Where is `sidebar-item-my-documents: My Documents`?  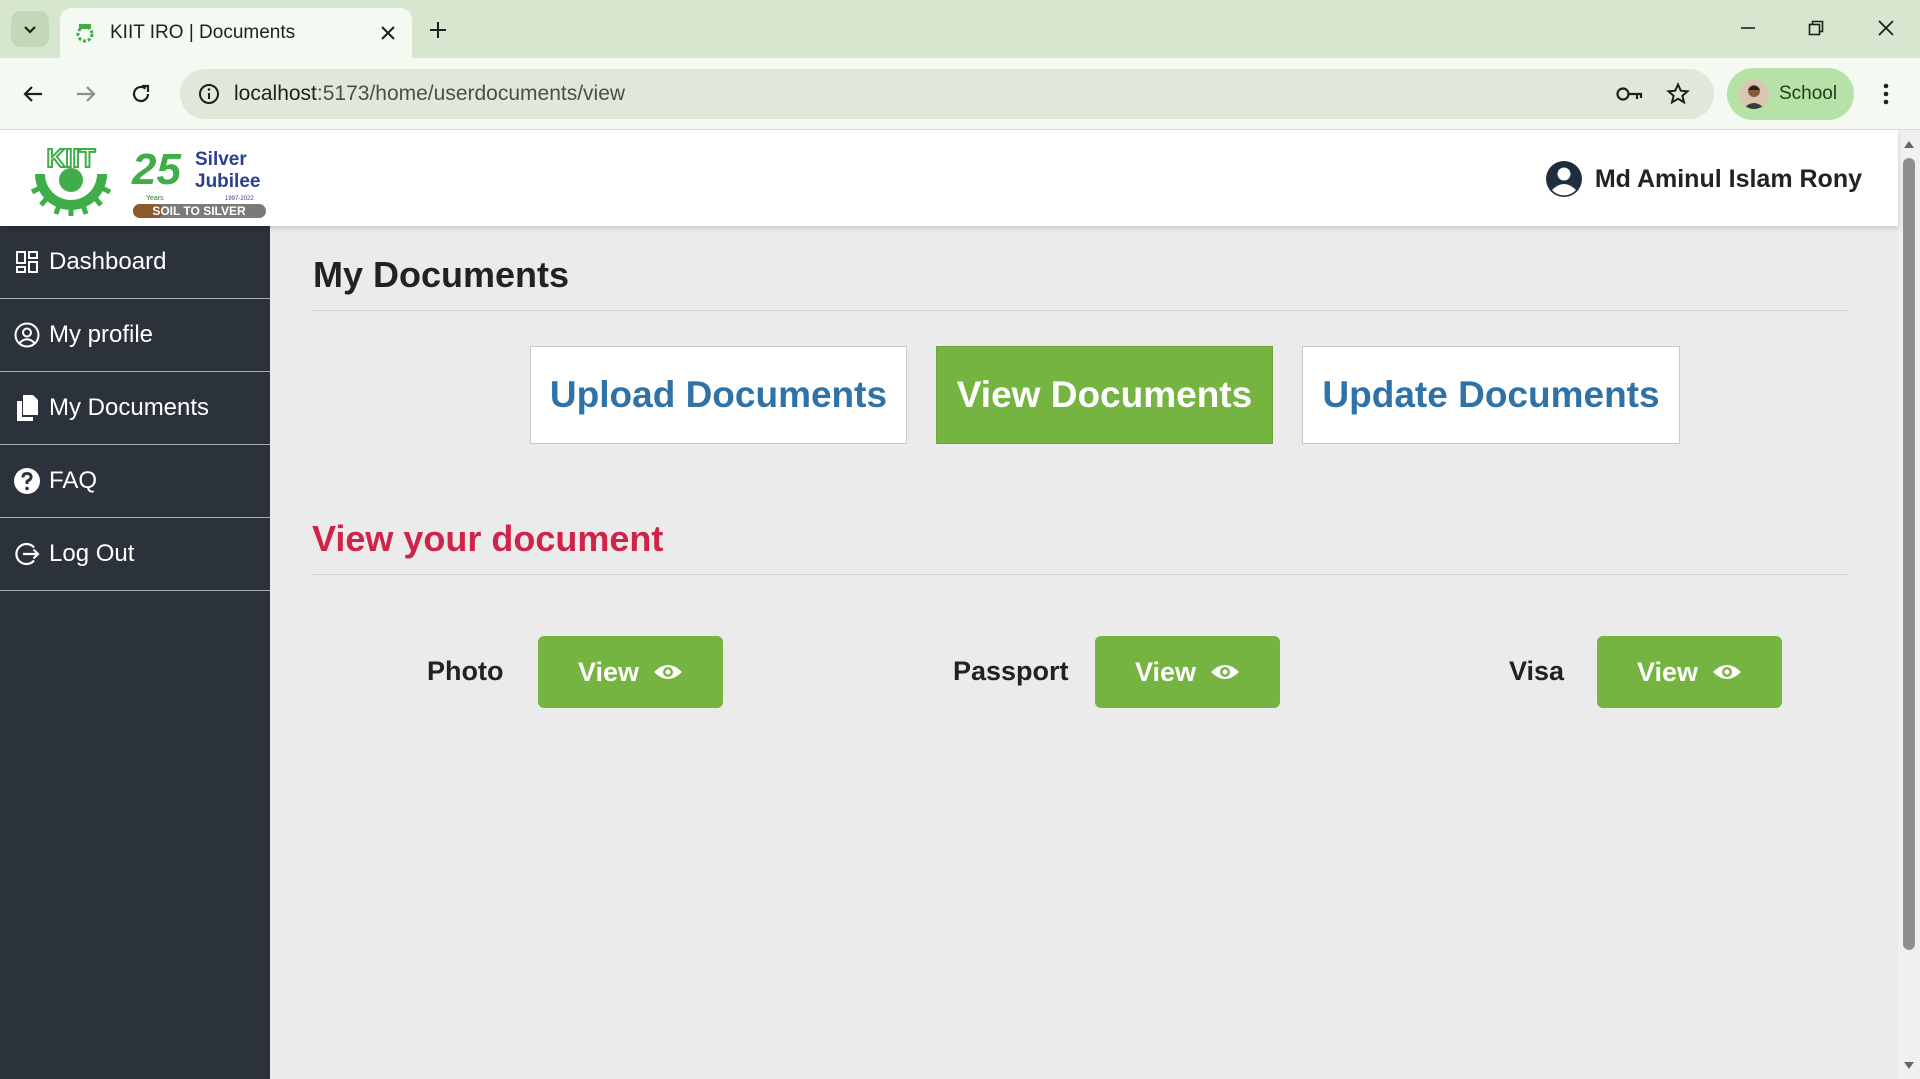
sidebar-item-my-documents: My Documents is located at coordinates (135, 408).